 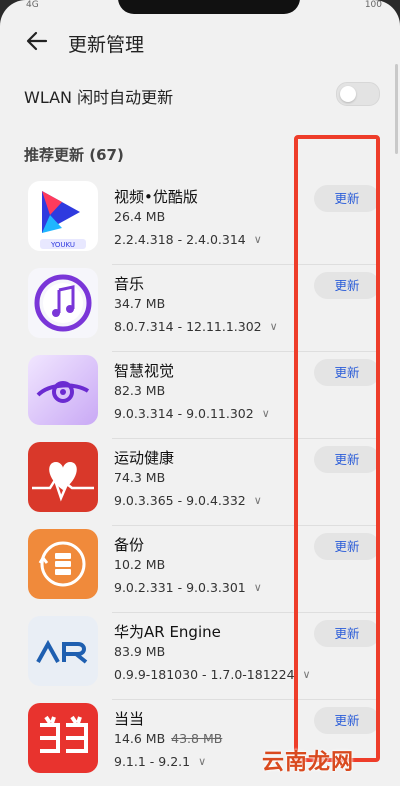 I want to click on watermark: 云南龙网, so click(x=308, y=762).